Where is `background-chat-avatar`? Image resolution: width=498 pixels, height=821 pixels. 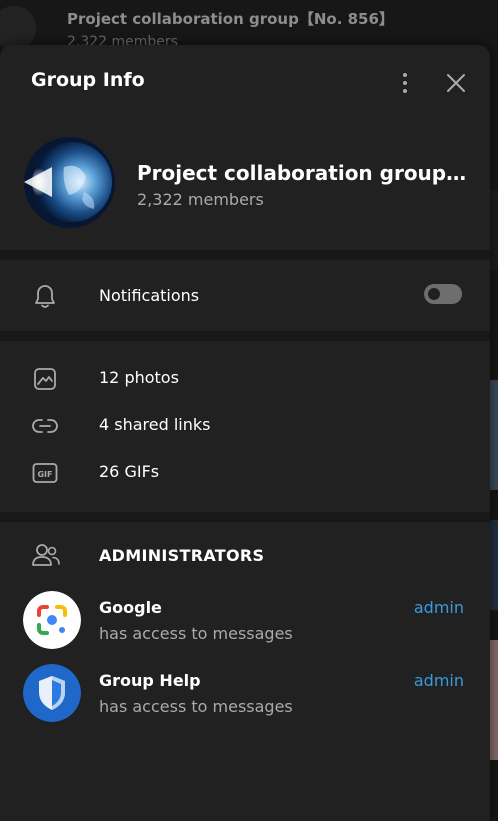
background-chat-avatar is located at coordinates (18, 28).